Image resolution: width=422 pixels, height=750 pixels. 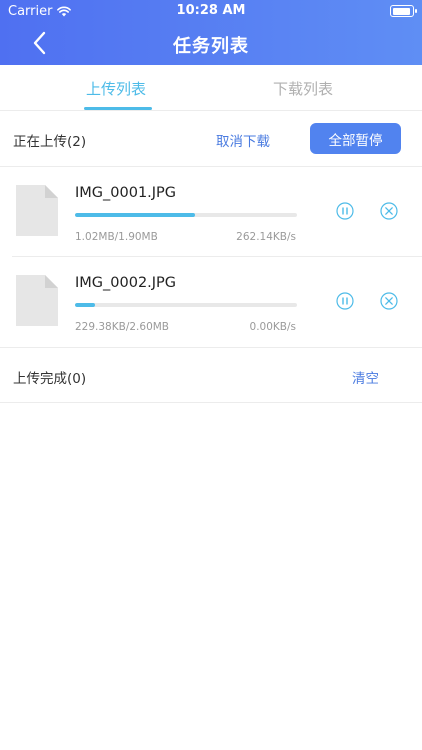 I want to click on file-size: 1.02MB/1.90MB, so click(x=116, y=237).